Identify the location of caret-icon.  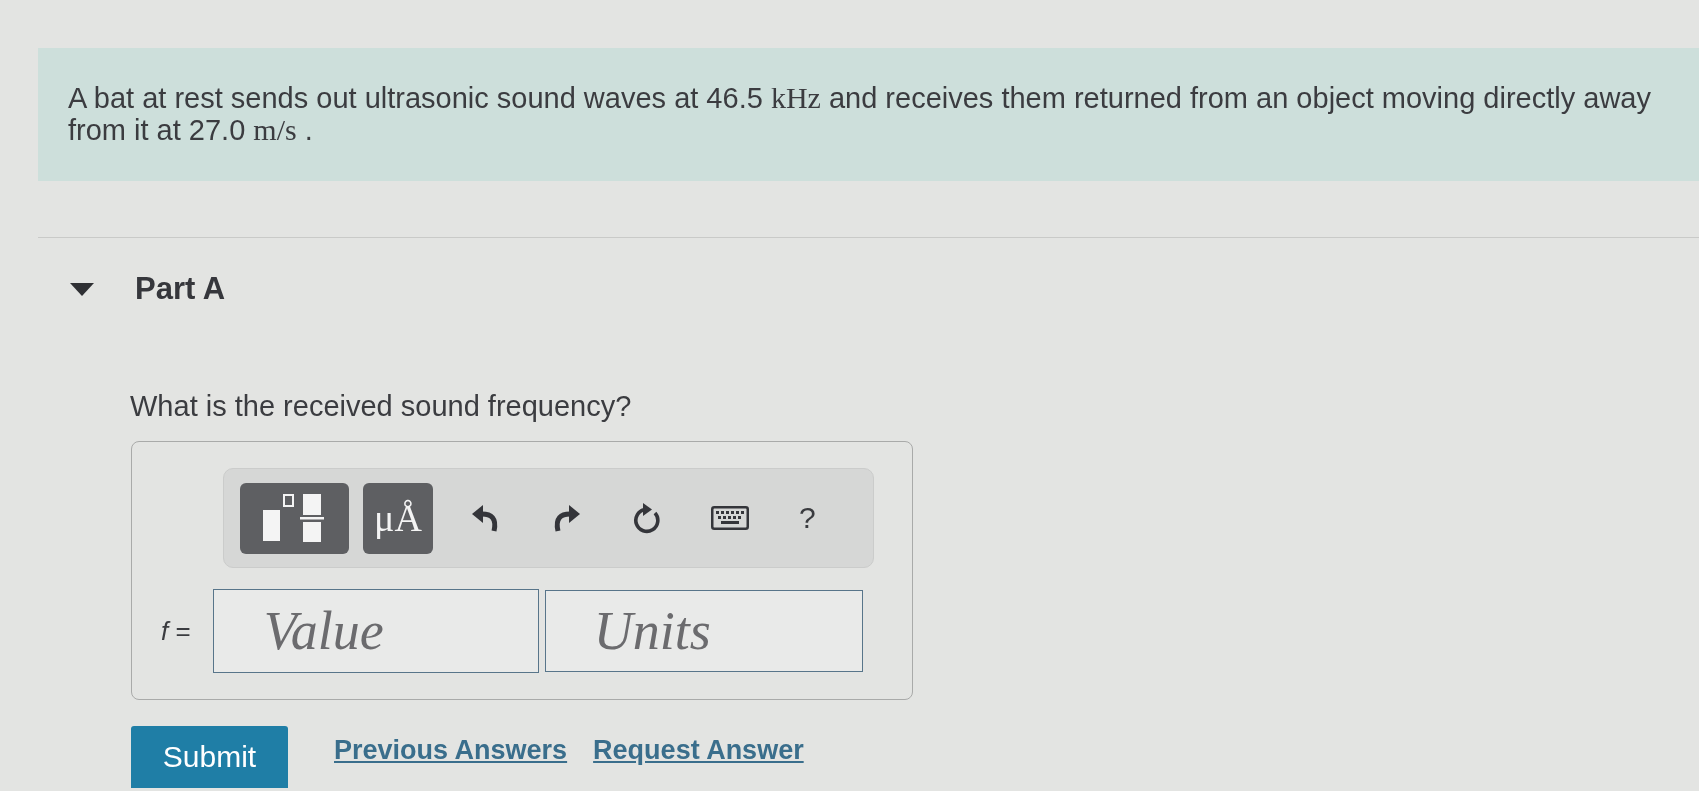
(82, 289).